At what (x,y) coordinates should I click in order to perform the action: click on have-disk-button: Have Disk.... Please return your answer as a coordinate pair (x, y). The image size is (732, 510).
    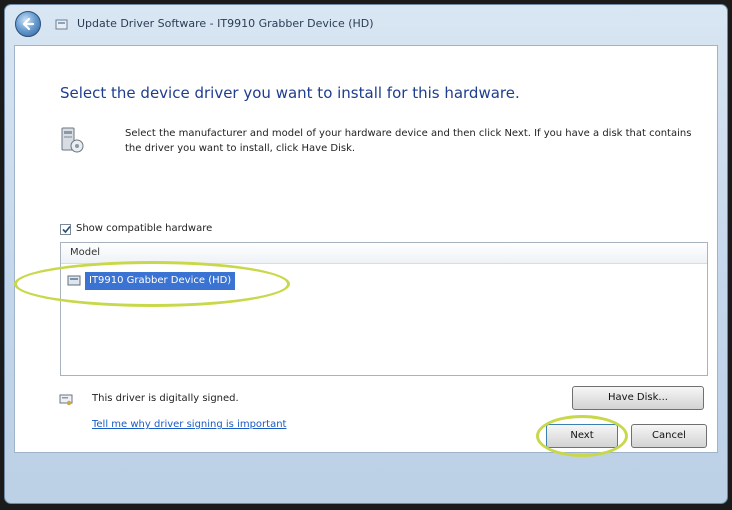
    Looking at the image, I should click on (638, 398).